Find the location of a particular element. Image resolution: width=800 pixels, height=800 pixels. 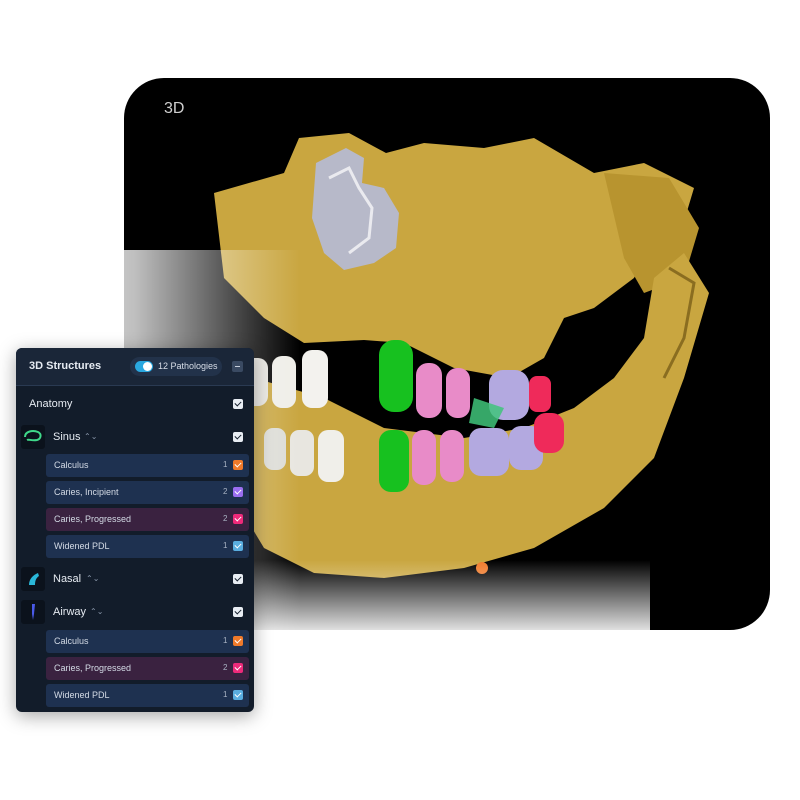

pathology-row: Caries, Incipient 2 is located at coordinates (147, 492).